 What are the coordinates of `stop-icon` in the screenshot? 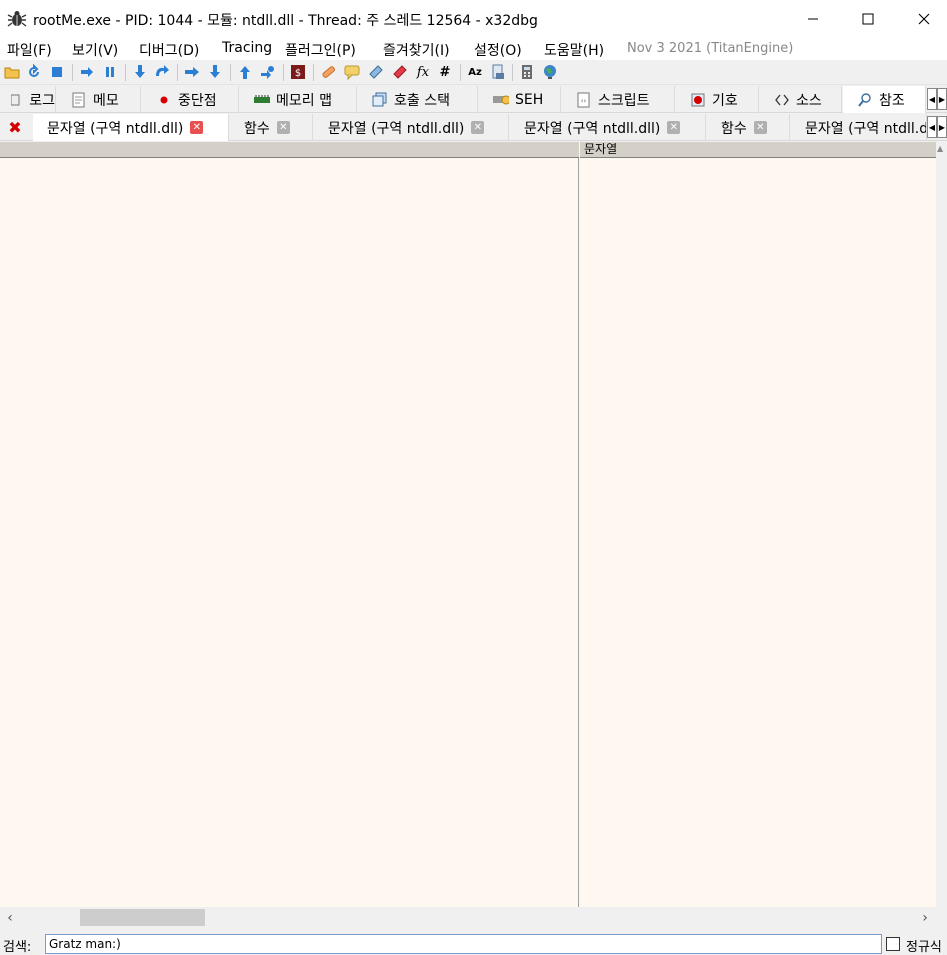 It's located at (57, 72).